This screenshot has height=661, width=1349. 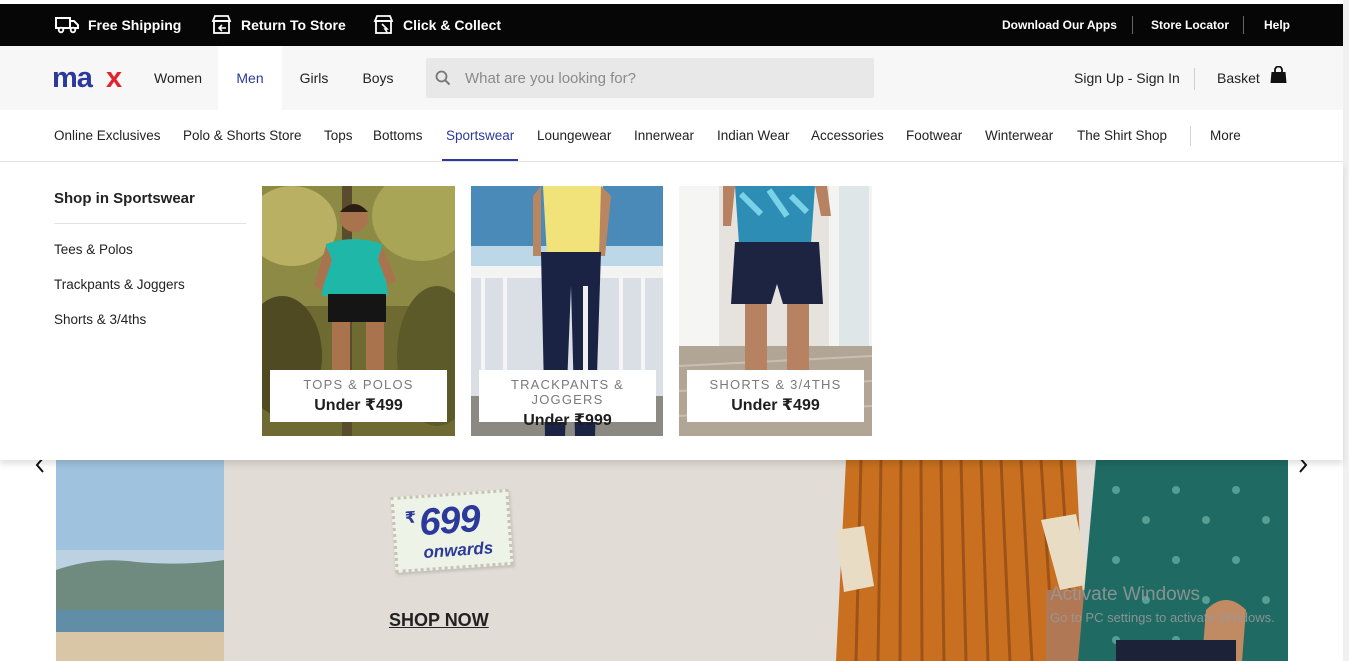 What do you see at coordinates (753, 135) in the screenshot?
I see `category-indian-wear: Indian Wear` at bounding box center [753, 135].